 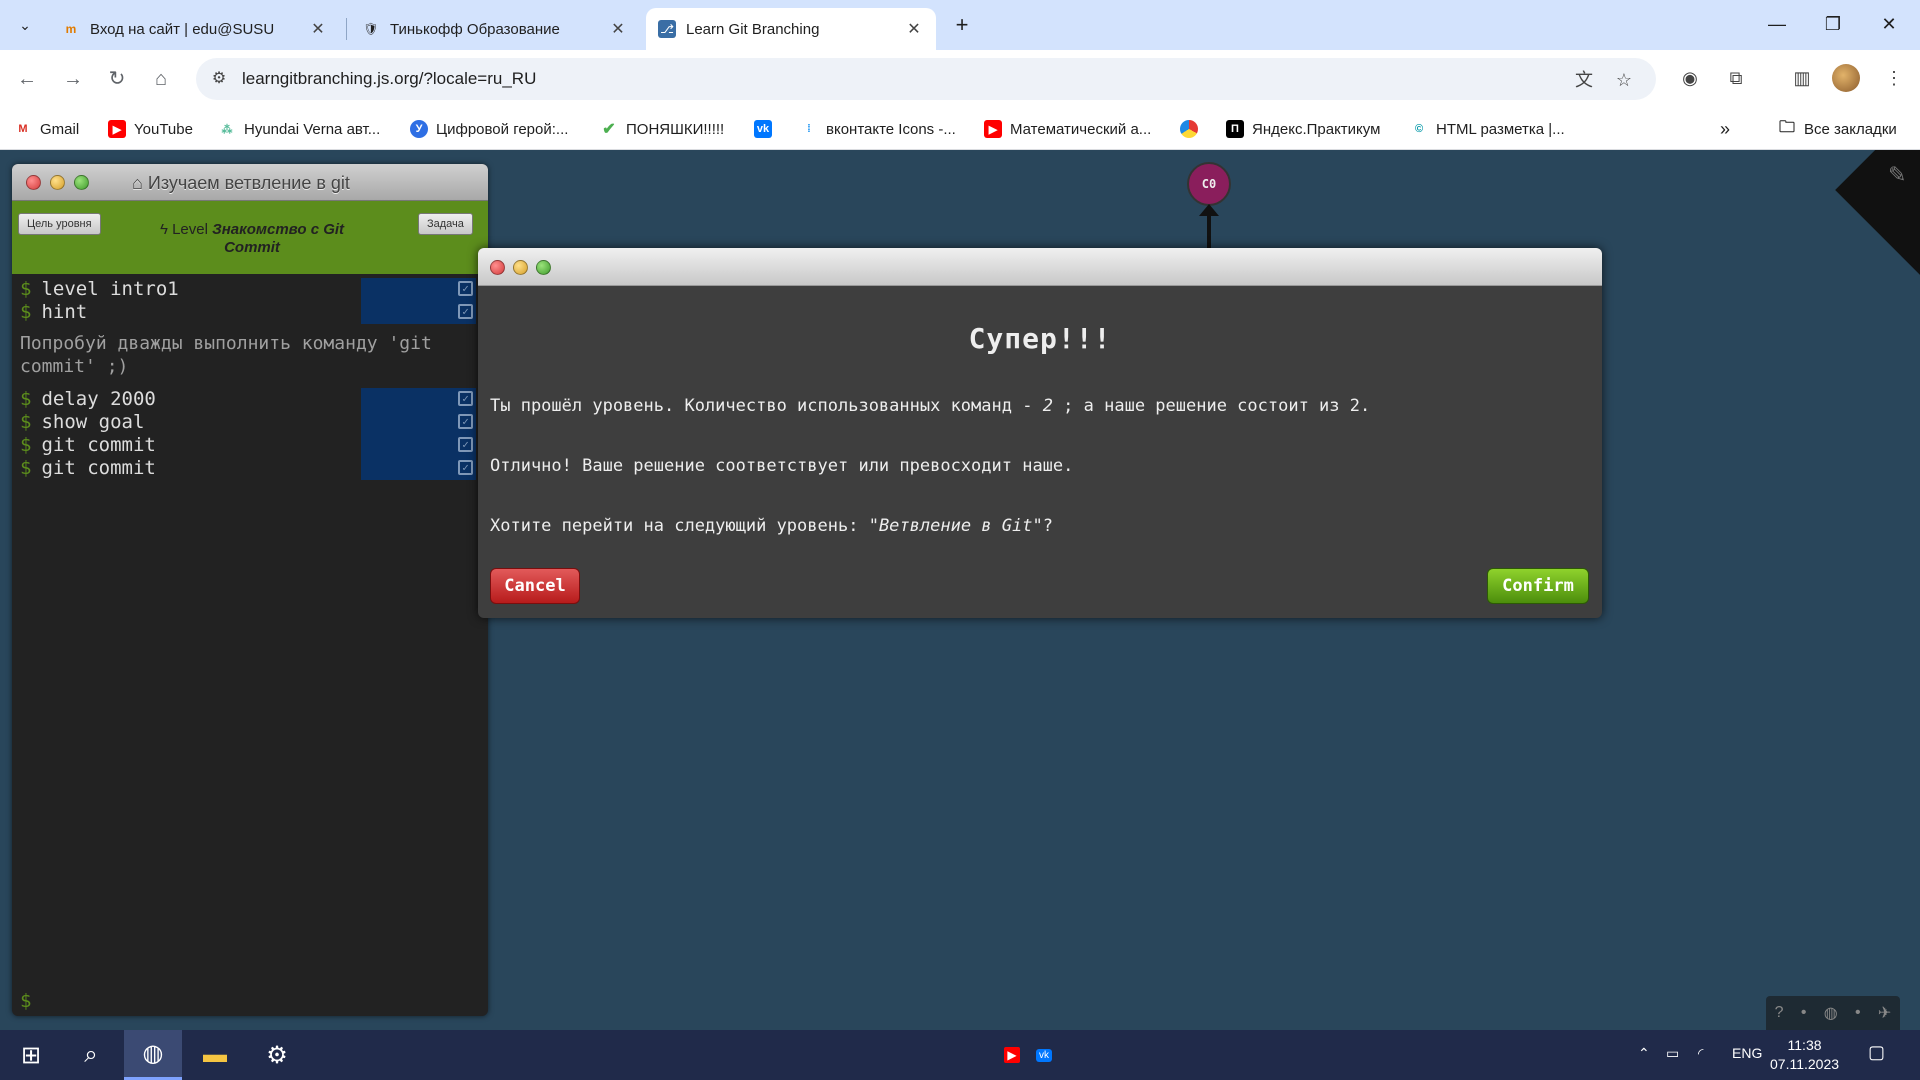 I want to click on level-title: ϟ Level Знакомство с Git Commit, so click(x=252, y=238).